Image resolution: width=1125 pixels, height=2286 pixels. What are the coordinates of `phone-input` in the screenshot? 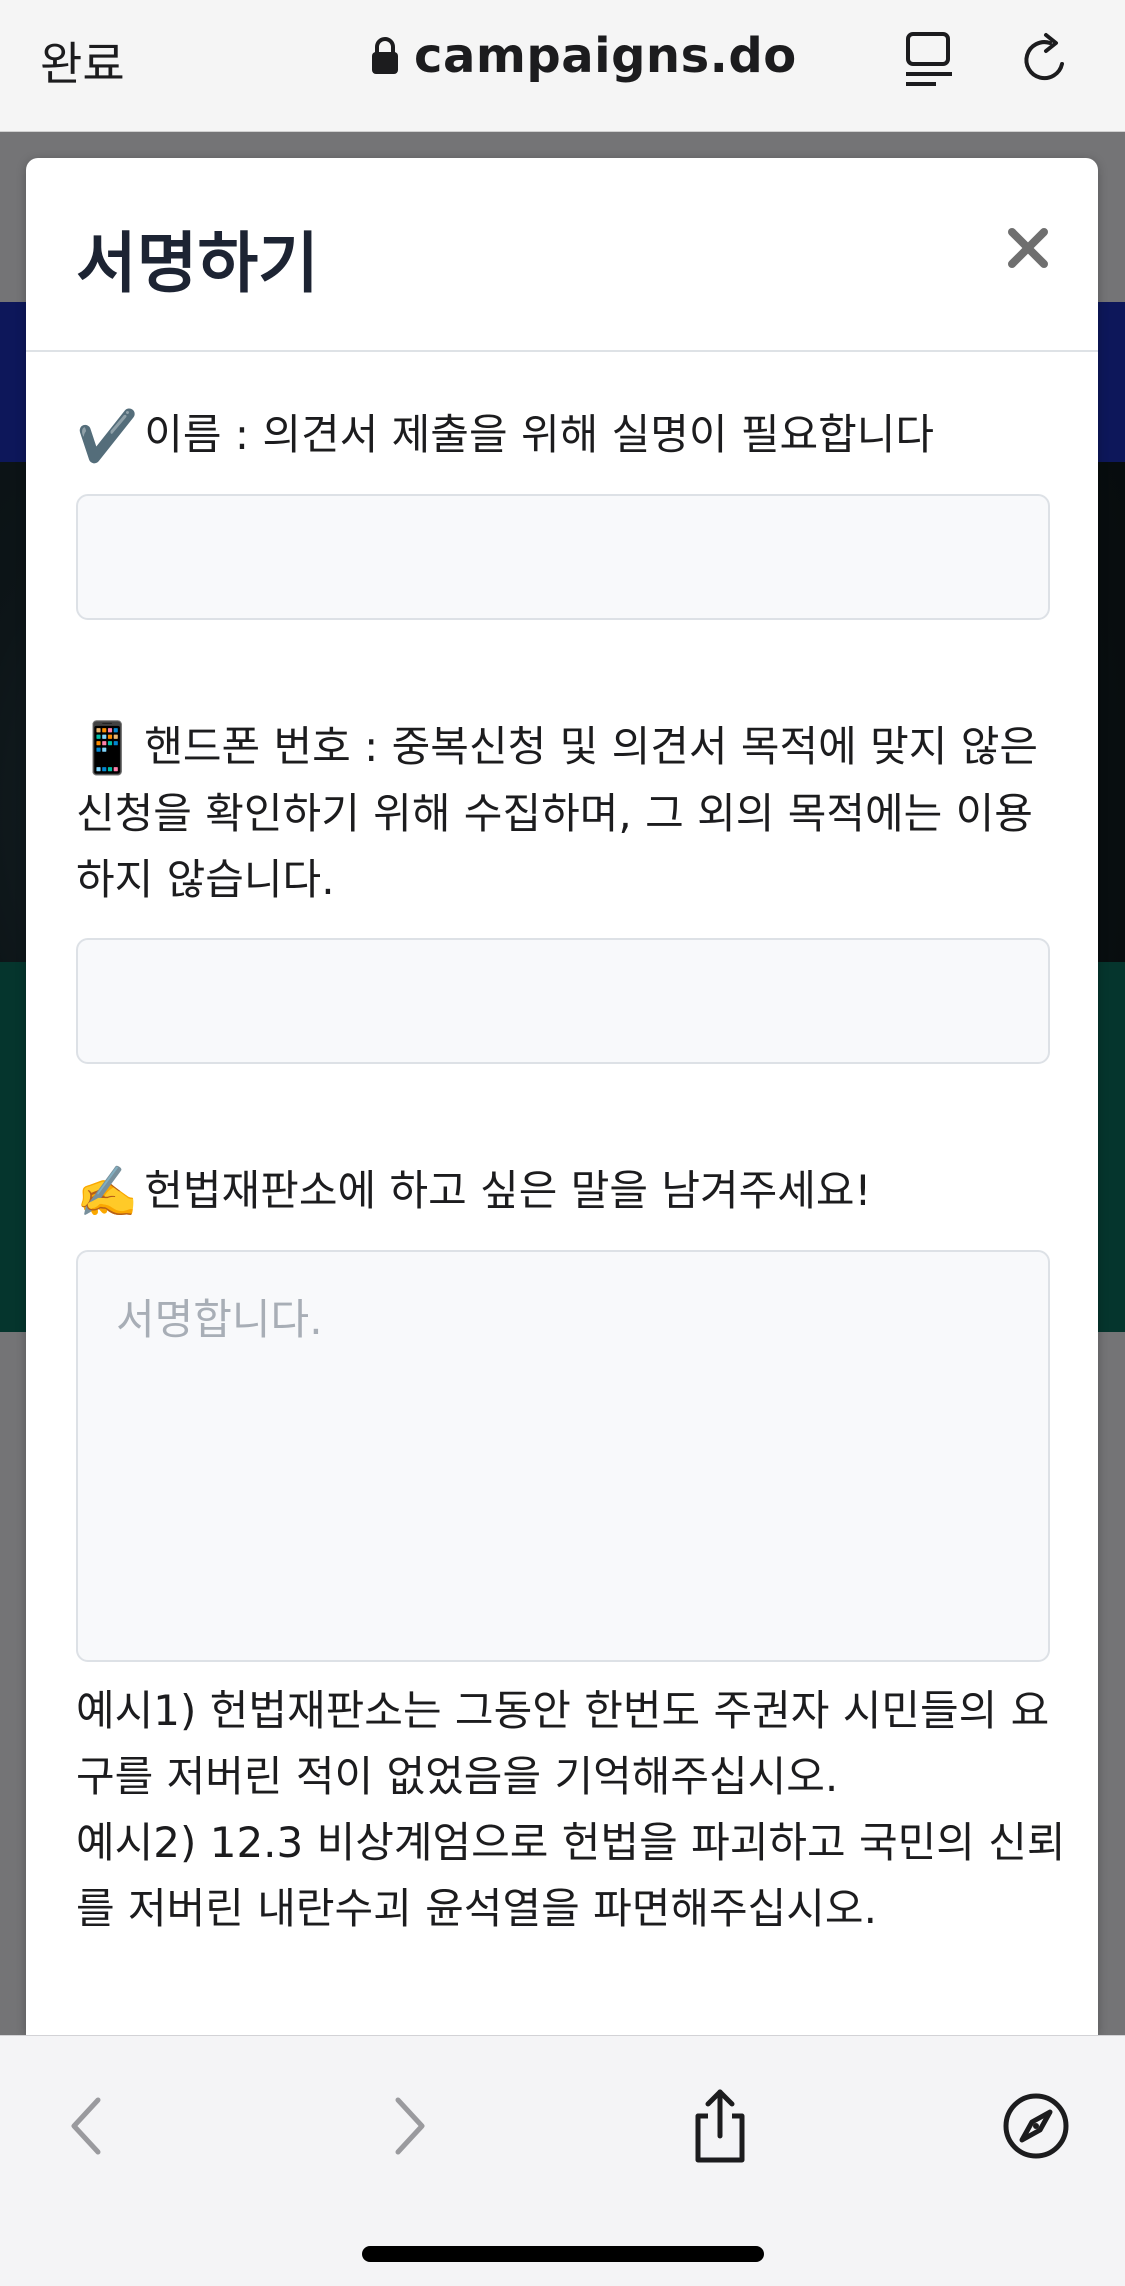 It's located at (563, 1001).